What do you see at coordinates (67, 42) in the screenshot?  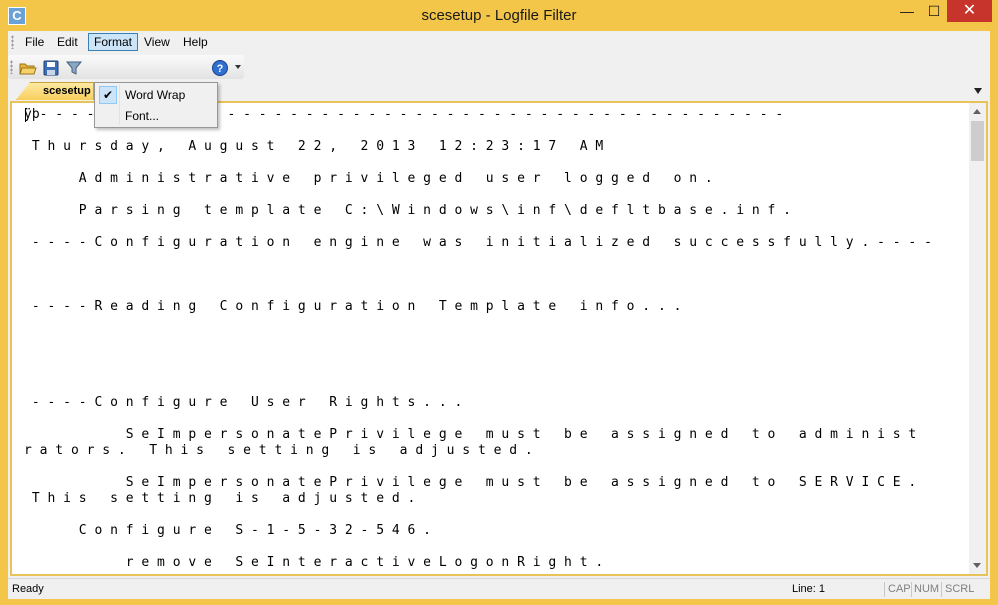 I see `menu-edit: Edit` at bounding box center [67, 42].